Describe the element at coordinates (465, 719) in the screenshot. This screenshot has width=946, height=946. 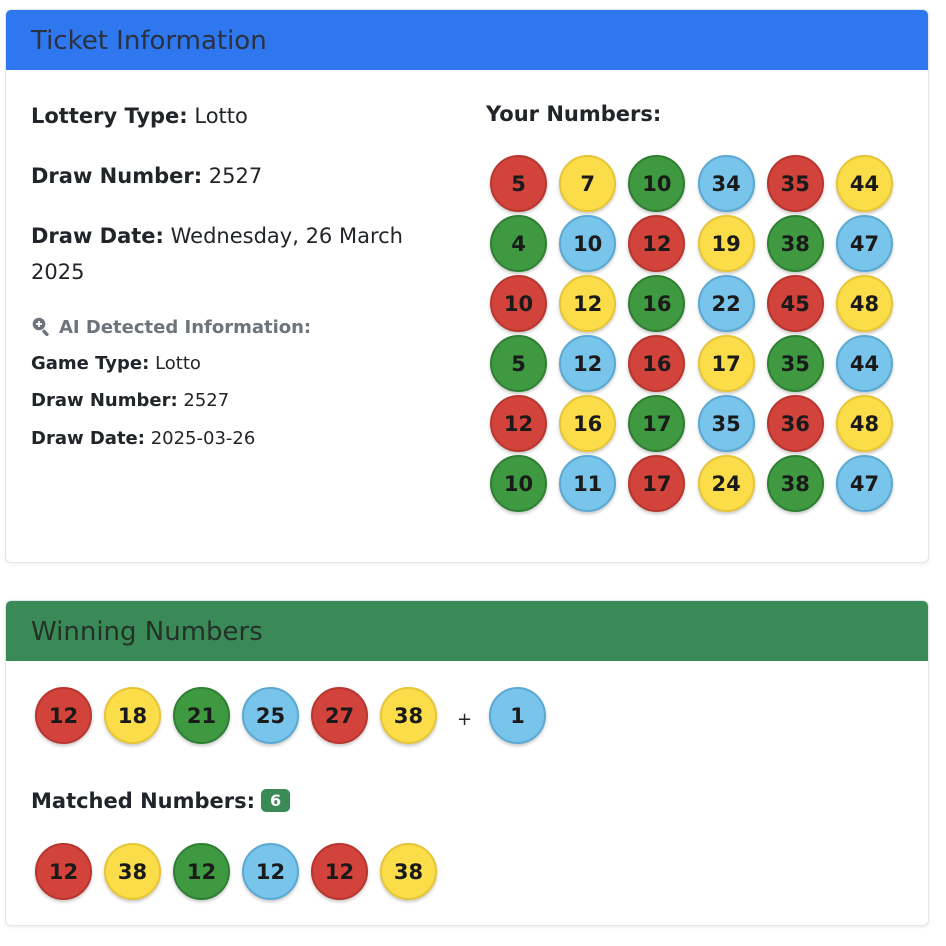
I see `bonus-plus-sign: +` at that location.